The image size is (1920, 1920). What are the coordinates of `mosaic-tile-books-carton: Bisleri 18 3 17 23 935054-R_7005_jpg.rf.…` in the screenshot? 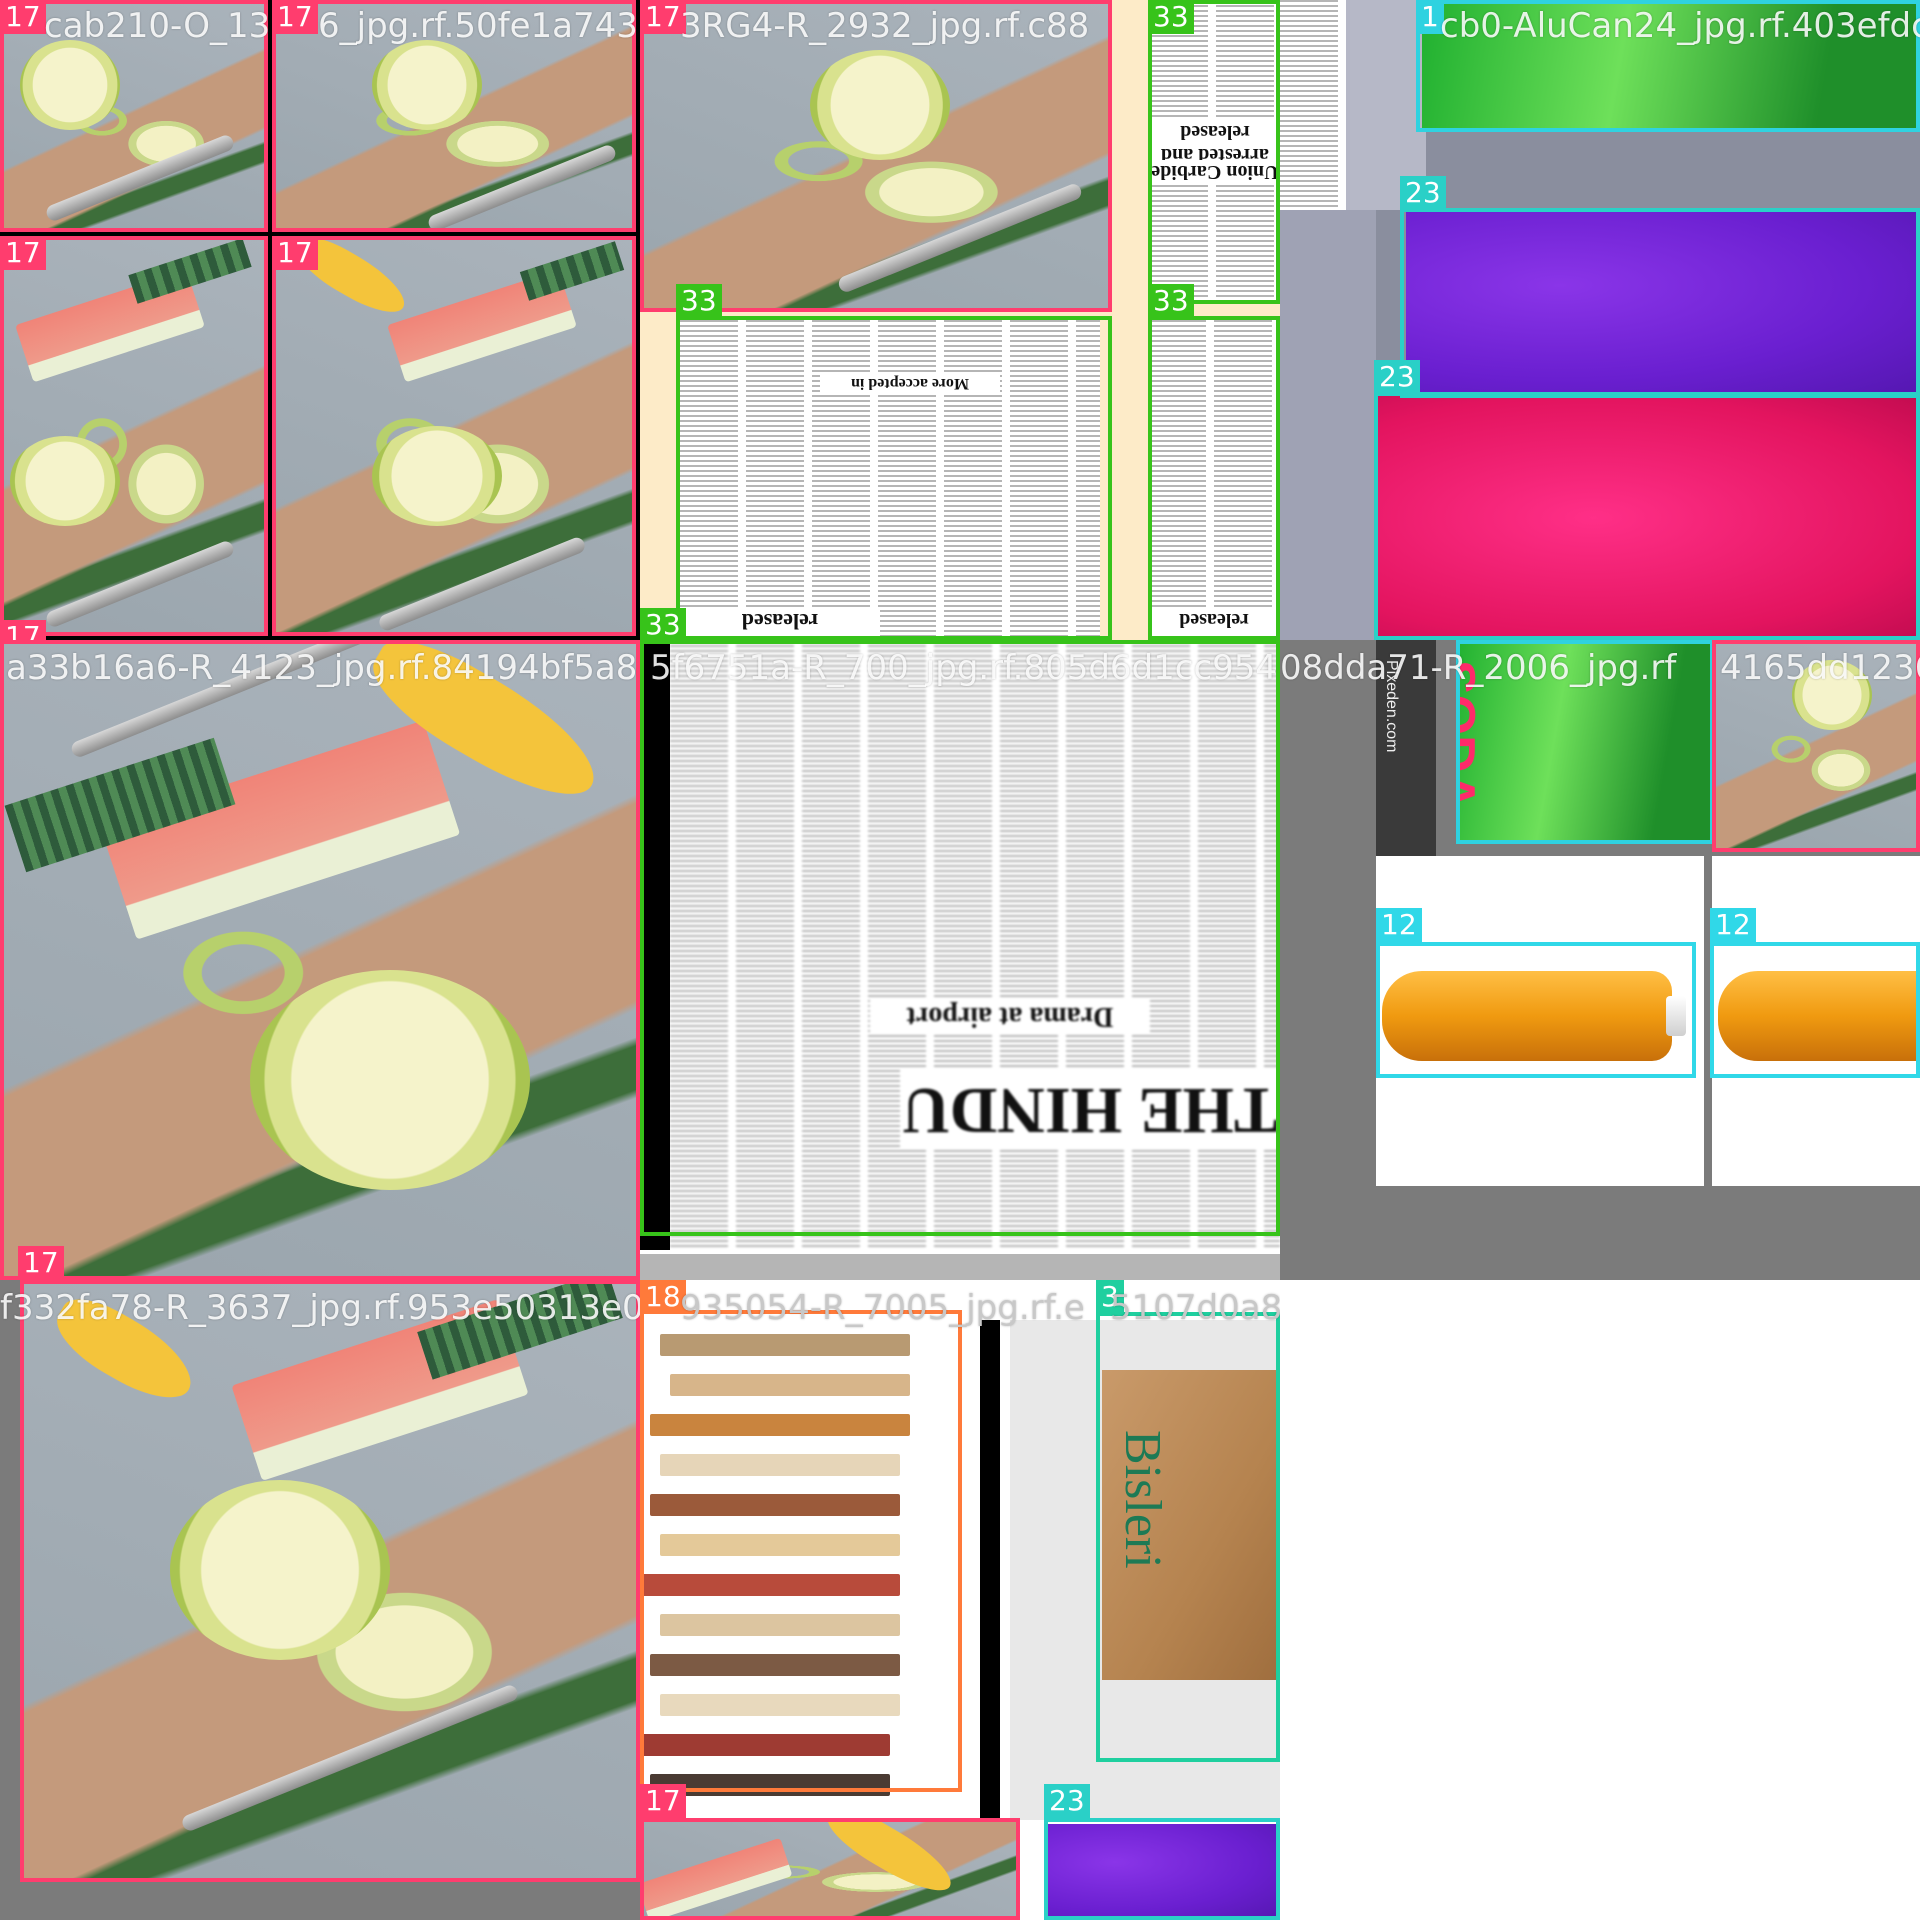 It's located at (960, 1600).